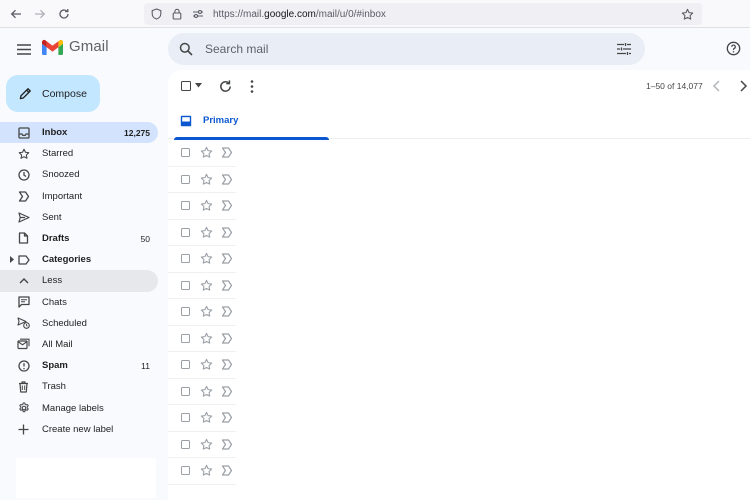 This screenshot has width=750, height=500. Describe the element at coordinates (405, 49) in the screenshot. I see `search-input` at that location.